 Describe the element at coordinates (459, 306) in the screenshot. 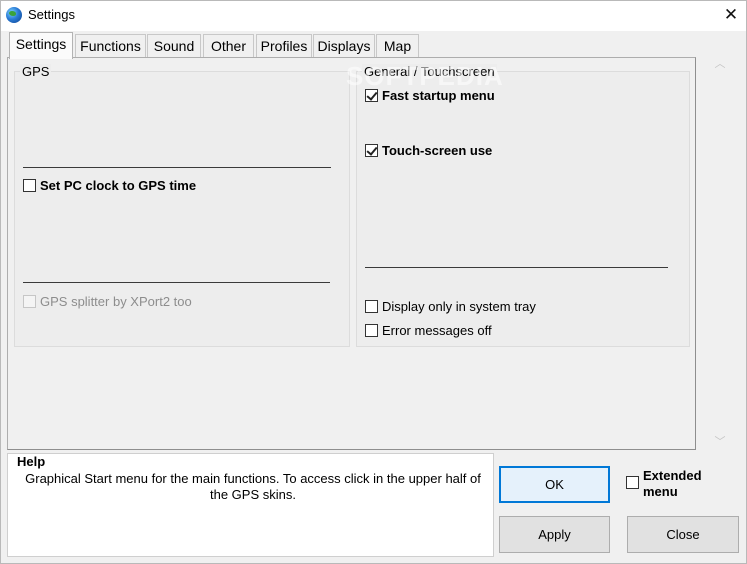

I see `system-tray-label: Display only in system tray` at that location.